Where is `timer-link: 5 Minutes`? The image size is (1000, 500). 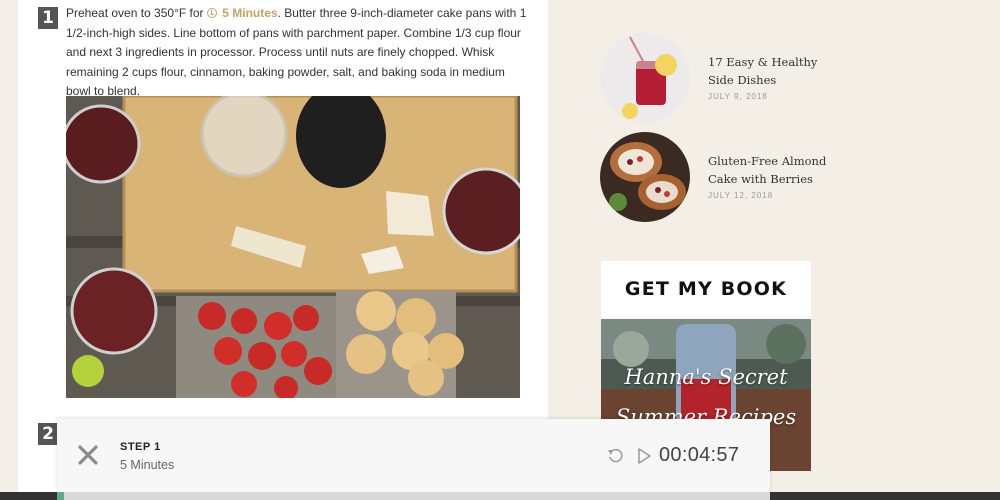 timer-link: 5 Minutes is located at coordinates (242, 13).